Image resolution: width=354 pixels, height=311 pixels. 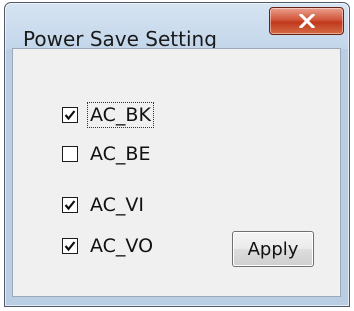 I want to click on checkbox-label: AC_BE, so click(x=120, y=154).